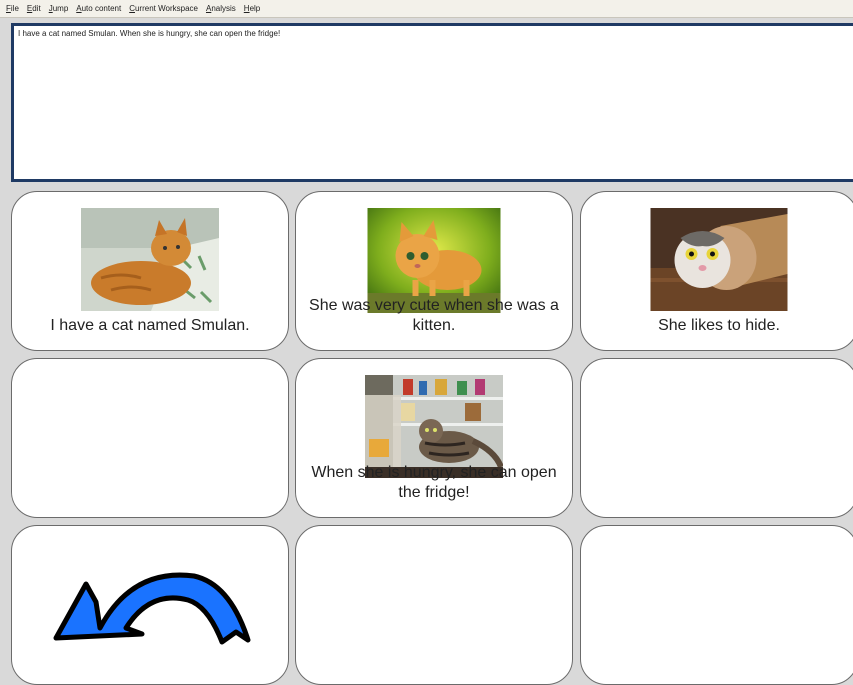  Describe the element at coordinates (434, 315) in the screenshot. I see `cell-label: She was very cute when she was a kitten.` at that location.